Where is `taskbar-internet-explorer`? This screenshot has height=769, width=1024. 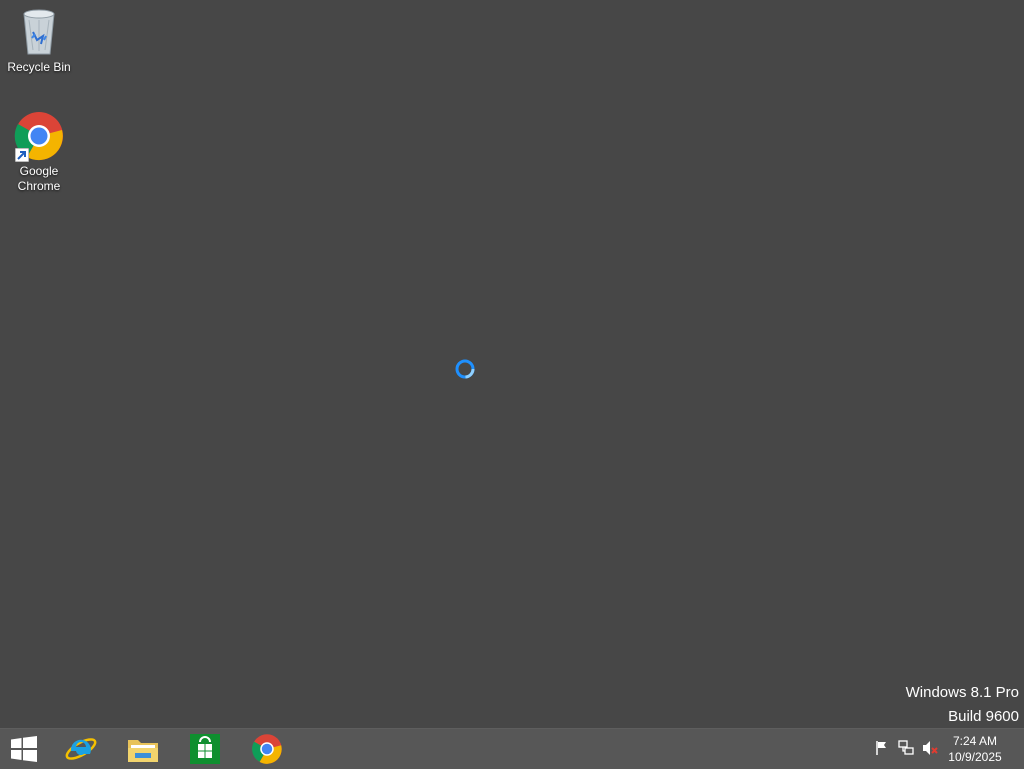 taskbar-internet-explorer is located at coordinates (81, 749).